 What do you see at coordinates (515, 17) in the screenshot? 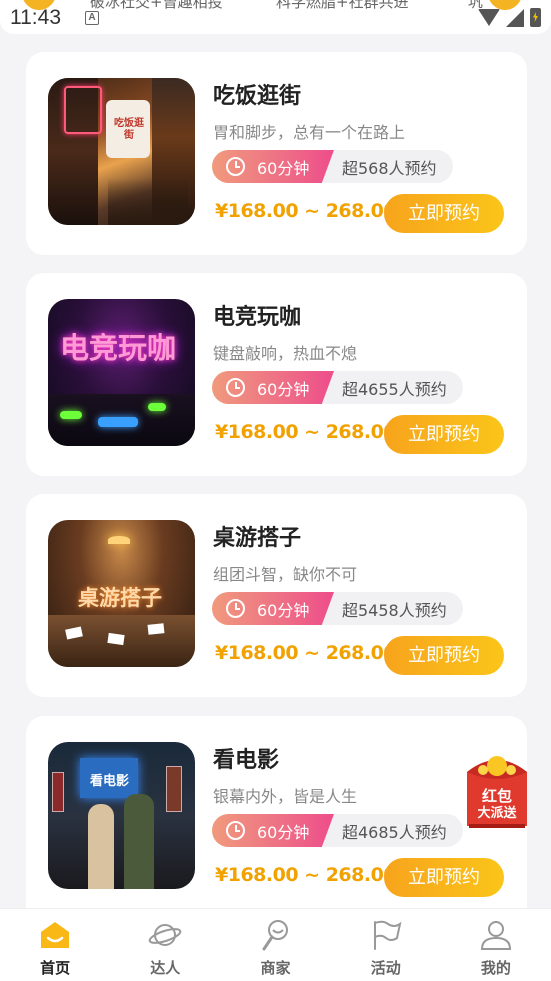
I see `signal-icon` at bounding box center [515, 17].